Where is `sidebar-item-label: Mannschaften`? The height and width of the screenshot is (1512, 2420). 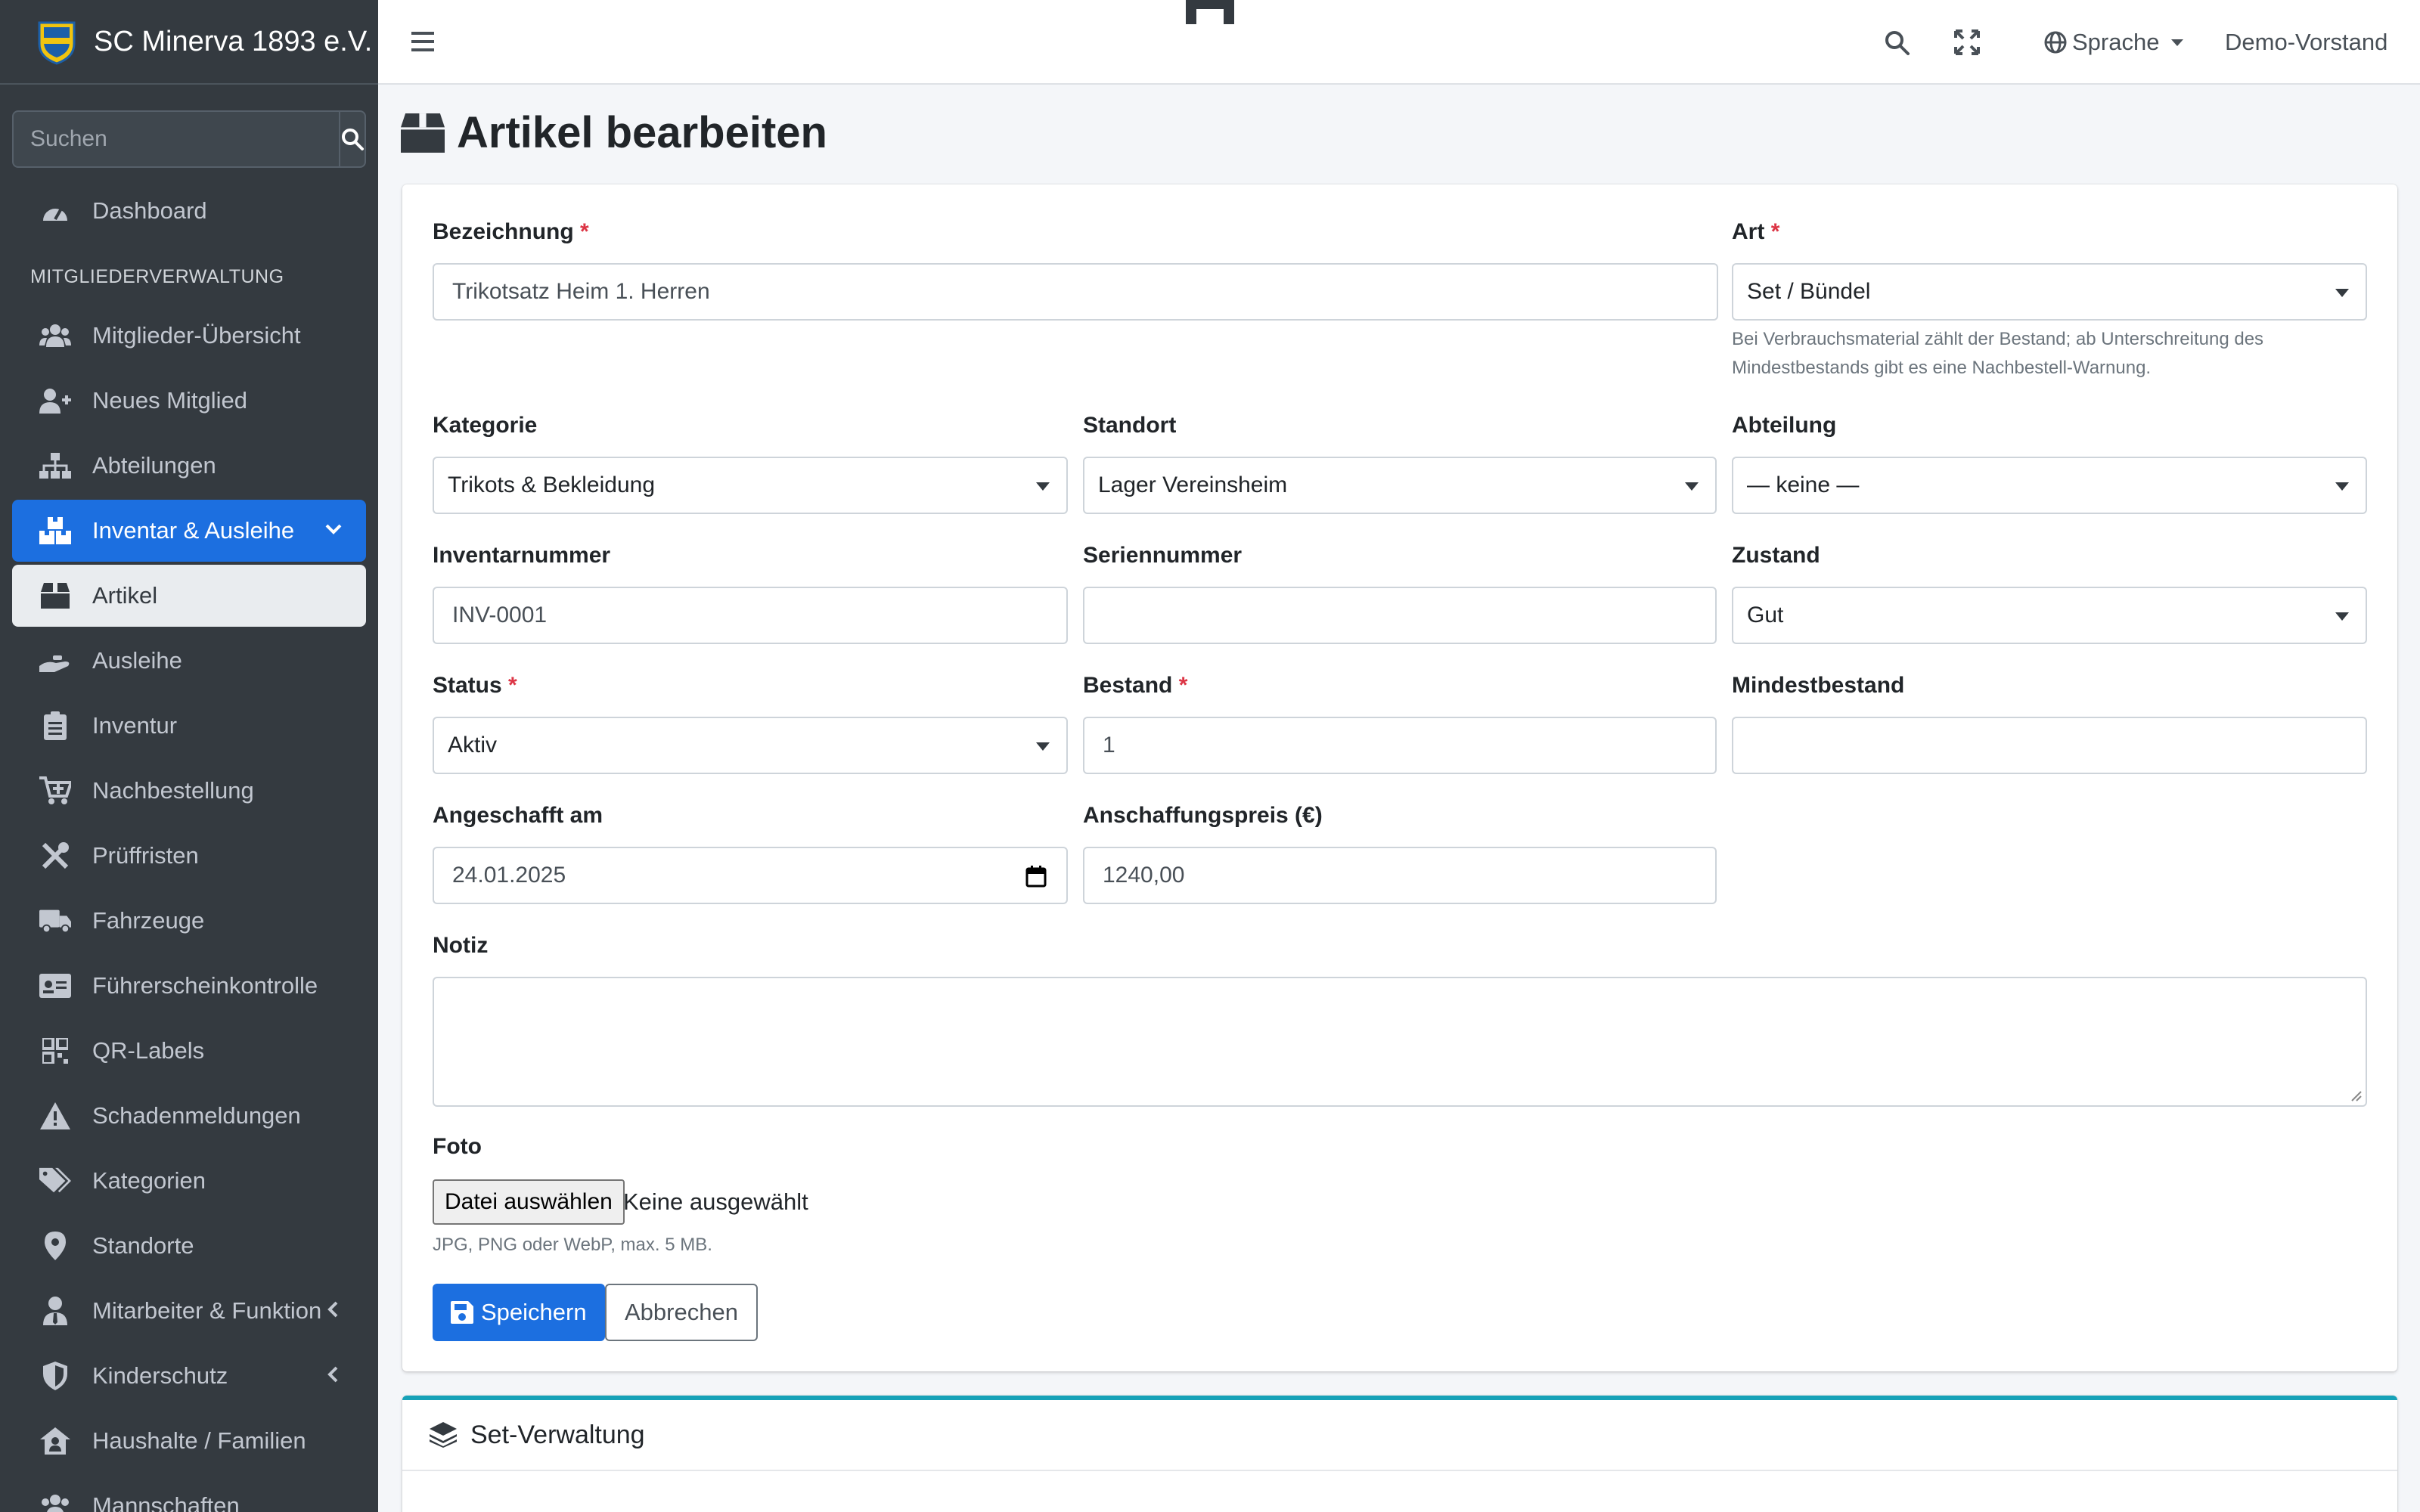 sidebar-item-label: Mannschaften is located at coordinates (166, 1502).